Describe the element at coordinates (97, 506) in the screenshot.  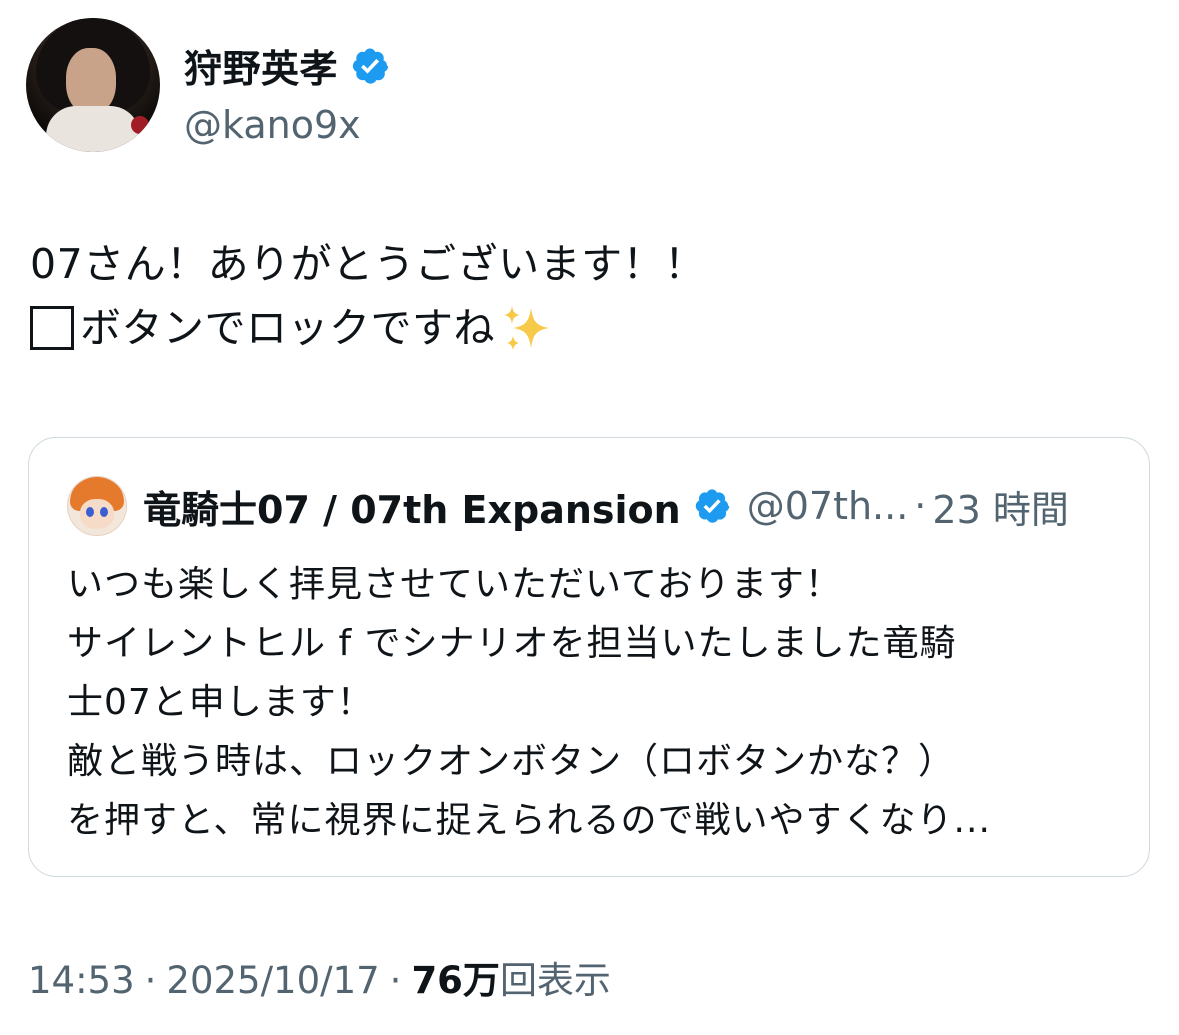
I see `quoted-author-avatar` at that location.